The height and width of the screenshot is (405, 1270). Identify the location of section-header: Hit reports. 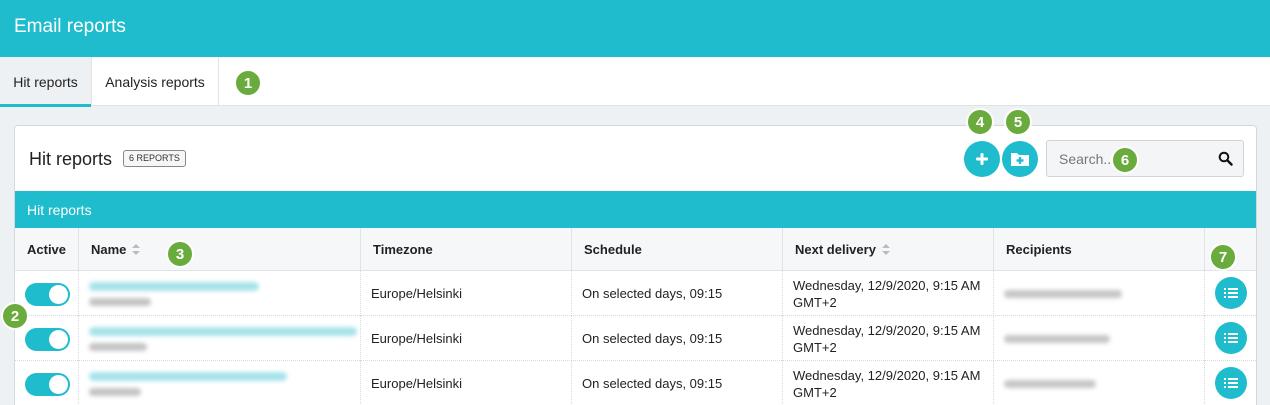
(635, 209).